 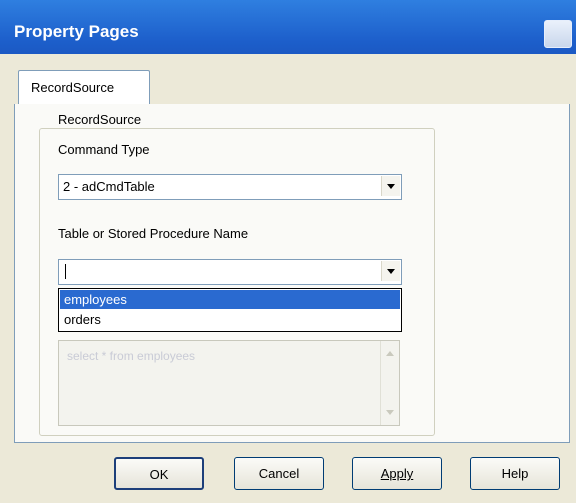 What do you see at coordinates (390, 353) in the screenshot?
I see `scroll-up-icon` at bounding box center [390, 353].